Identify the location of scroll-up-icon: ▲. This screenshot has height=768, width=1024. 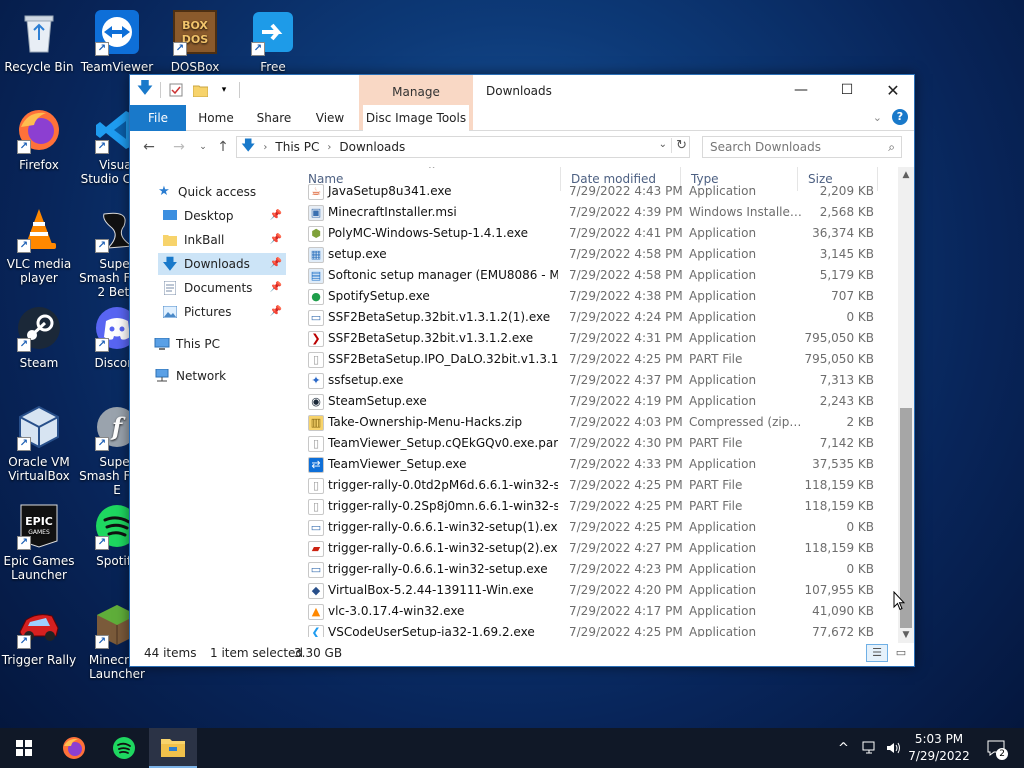
(906, 175).